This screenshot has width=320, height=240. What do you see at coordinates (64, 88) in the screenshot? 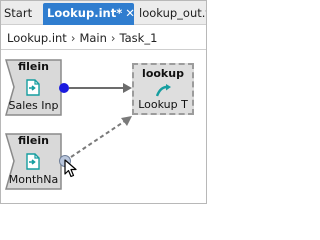
I see `output-port` at bounding box center [64, 88].